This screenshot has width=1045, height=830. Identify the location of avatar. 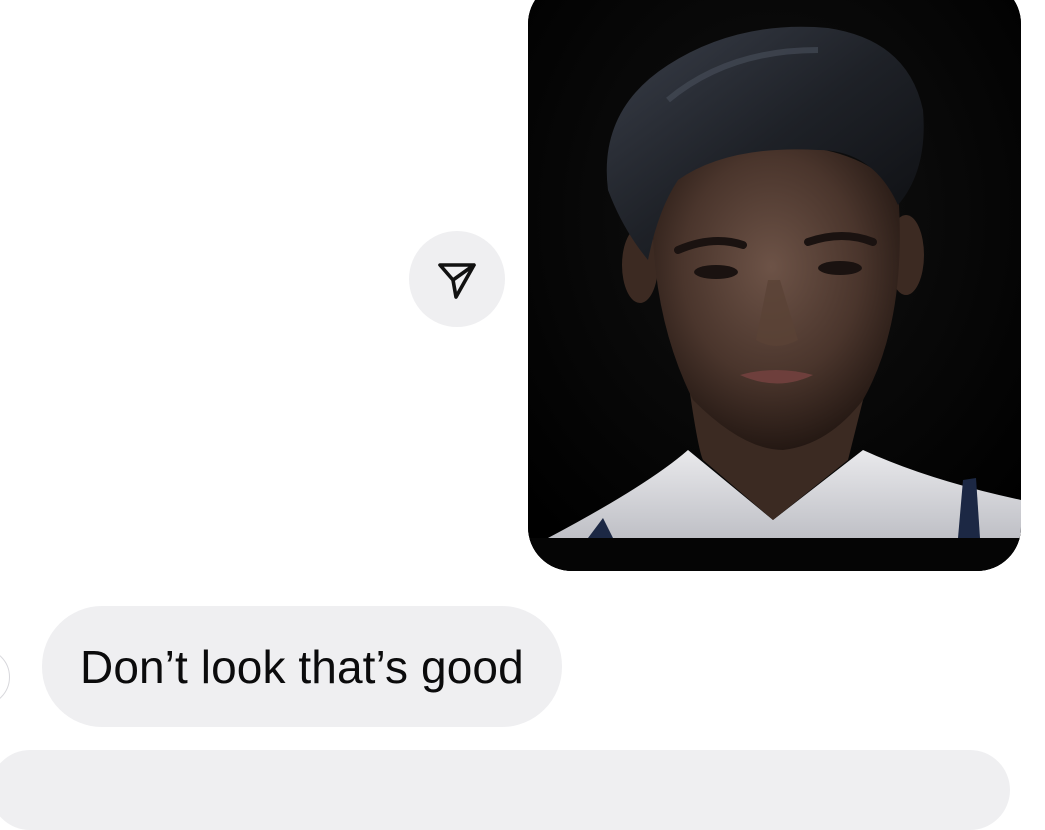
(5, 677).